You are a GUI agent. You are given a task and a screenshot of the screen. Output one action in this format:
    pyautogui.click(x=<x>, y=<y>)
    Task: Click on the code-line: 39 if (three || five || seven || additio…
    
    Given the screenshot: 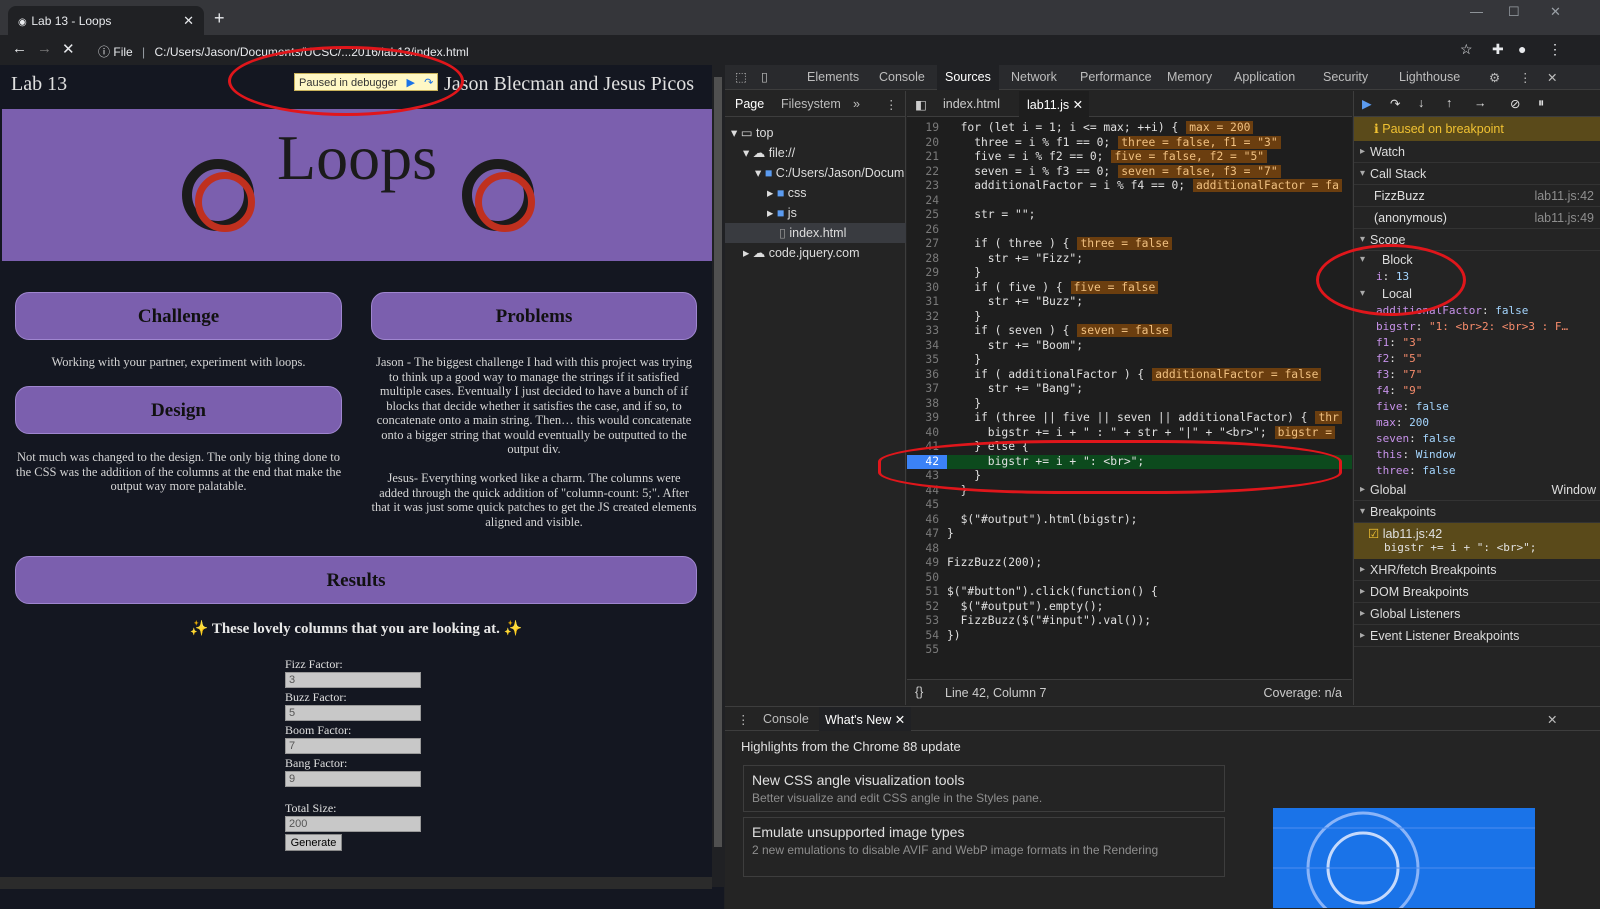 What is the action you would take?
    pyautogui.click(x=1129, y=418)
    